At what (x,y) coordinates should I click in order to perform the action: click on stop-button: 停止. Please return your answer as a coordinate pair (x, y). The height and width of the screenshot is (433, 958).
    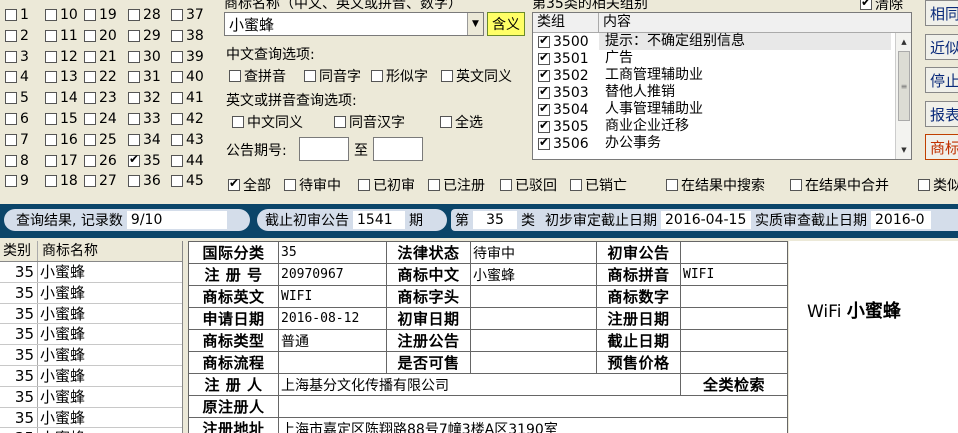
    Looking at the image, I should click on (941, 80).